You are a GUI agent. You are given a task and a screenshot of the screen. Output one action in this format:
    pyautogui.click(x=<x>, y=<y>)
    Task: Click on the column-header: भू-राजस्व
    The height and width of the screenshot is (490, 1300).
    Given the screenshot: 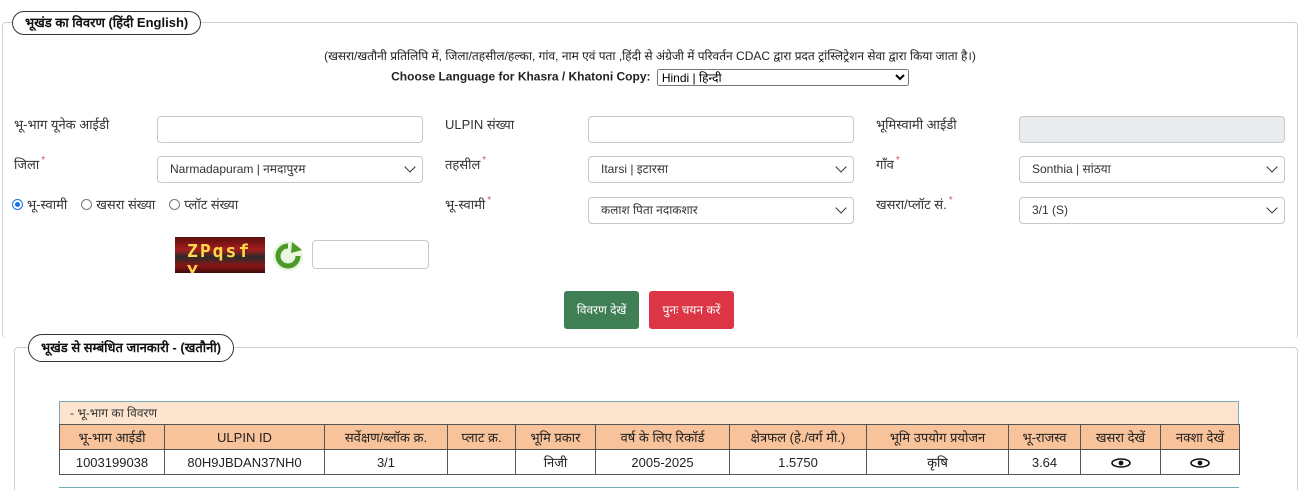 What is the action you would take?
    pyautogui.click(x=1044, y=437)
    